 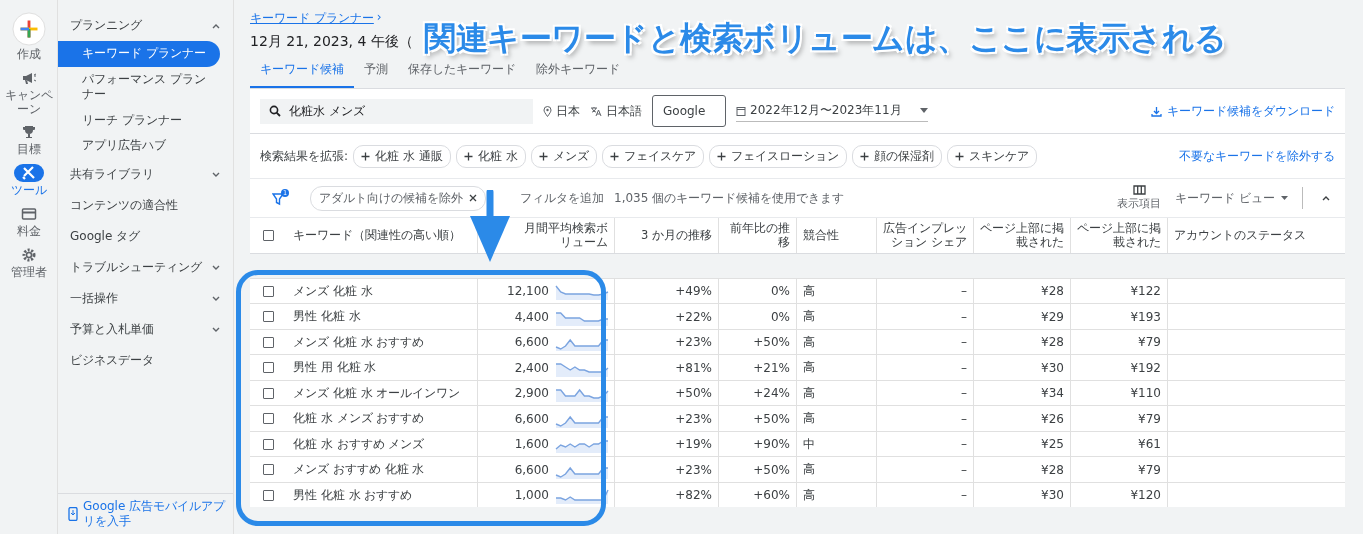 I want to click on tab: 除外キーワード, so click(x=578, y=73).